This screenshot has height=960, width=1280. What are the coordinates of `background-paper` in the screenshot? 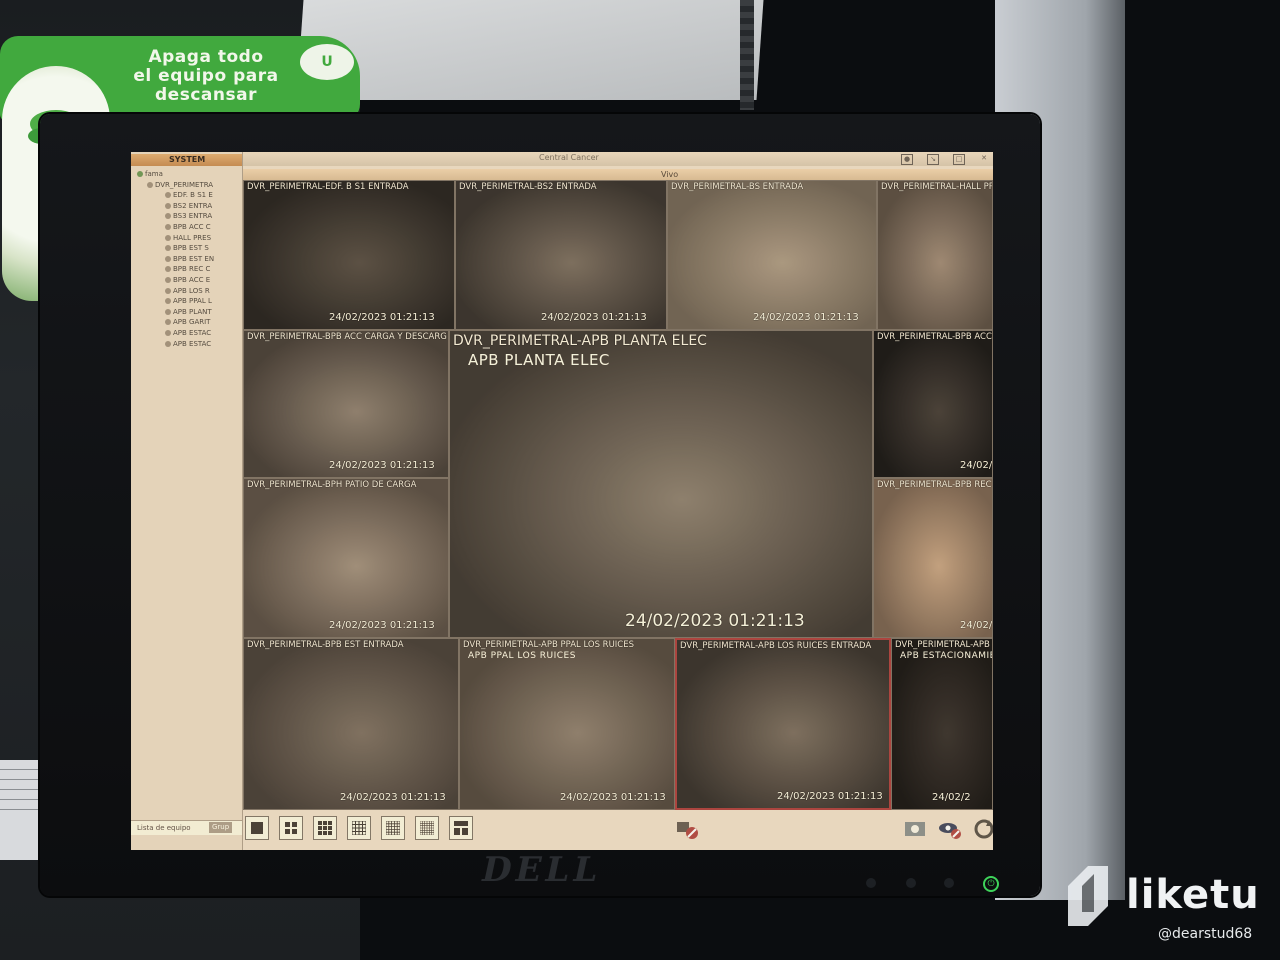 It's located at (530, 50).